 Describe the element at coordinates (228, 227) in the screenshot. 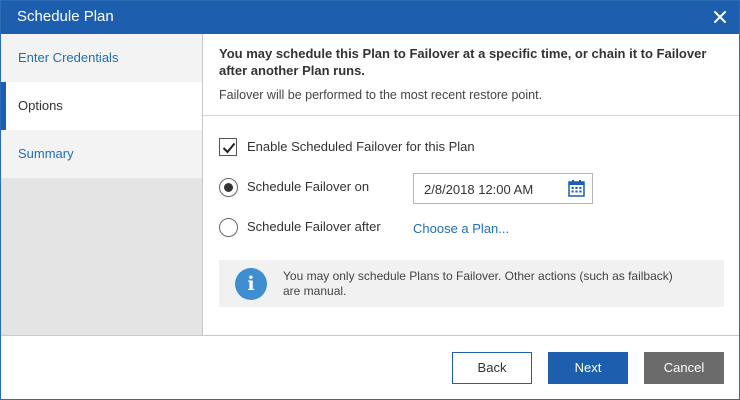

I see `schedule-failover-after-radio` at that location.